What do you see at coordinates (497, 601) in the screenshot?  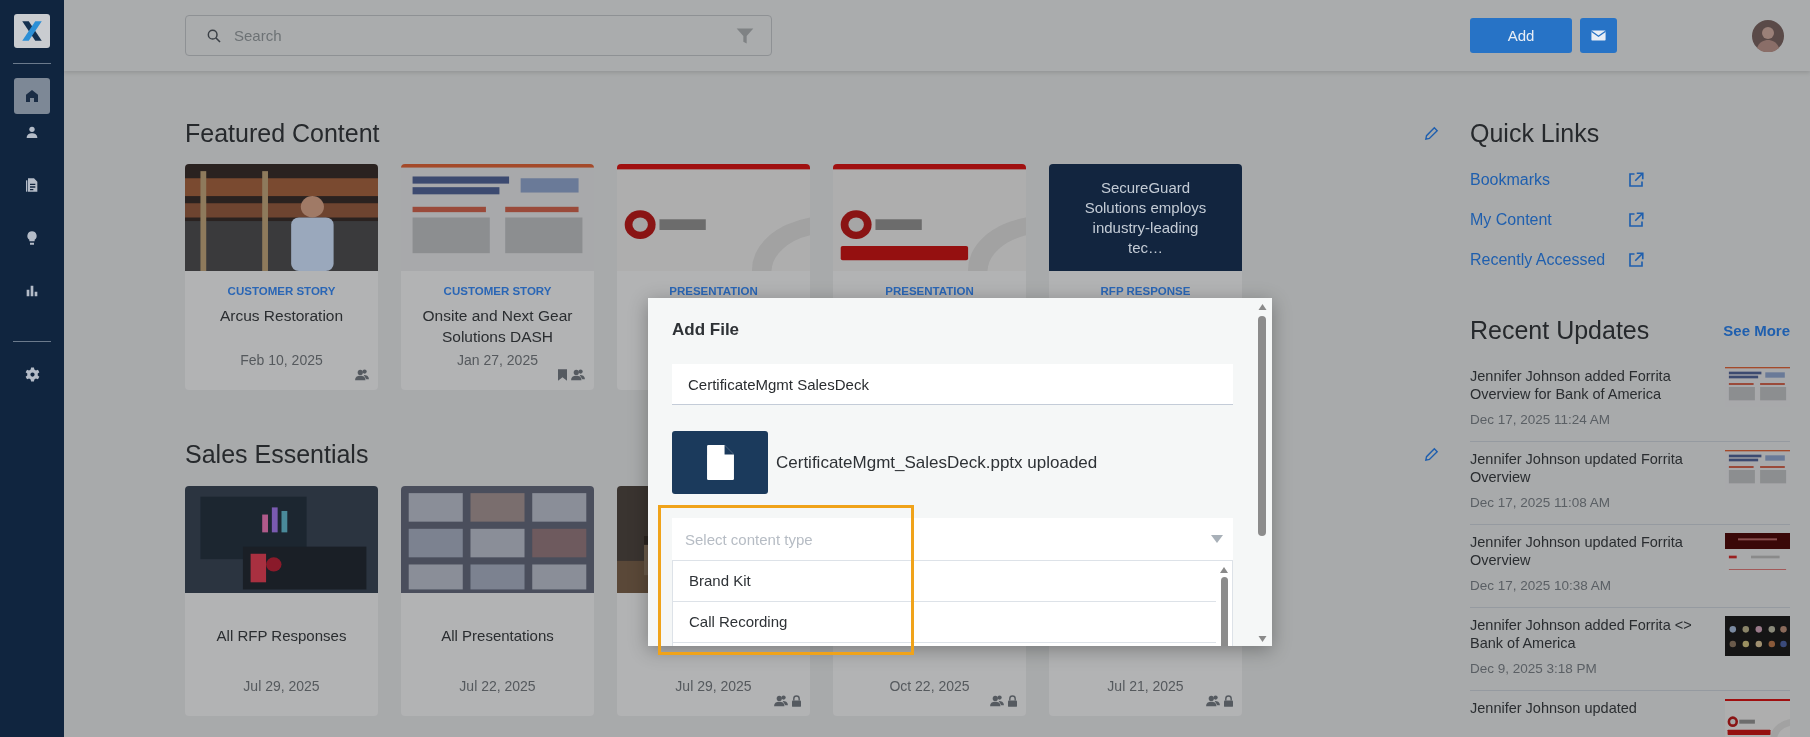 I see `content-card: All Presentations Jul 22, 2025` at bounding box center [497, 601].